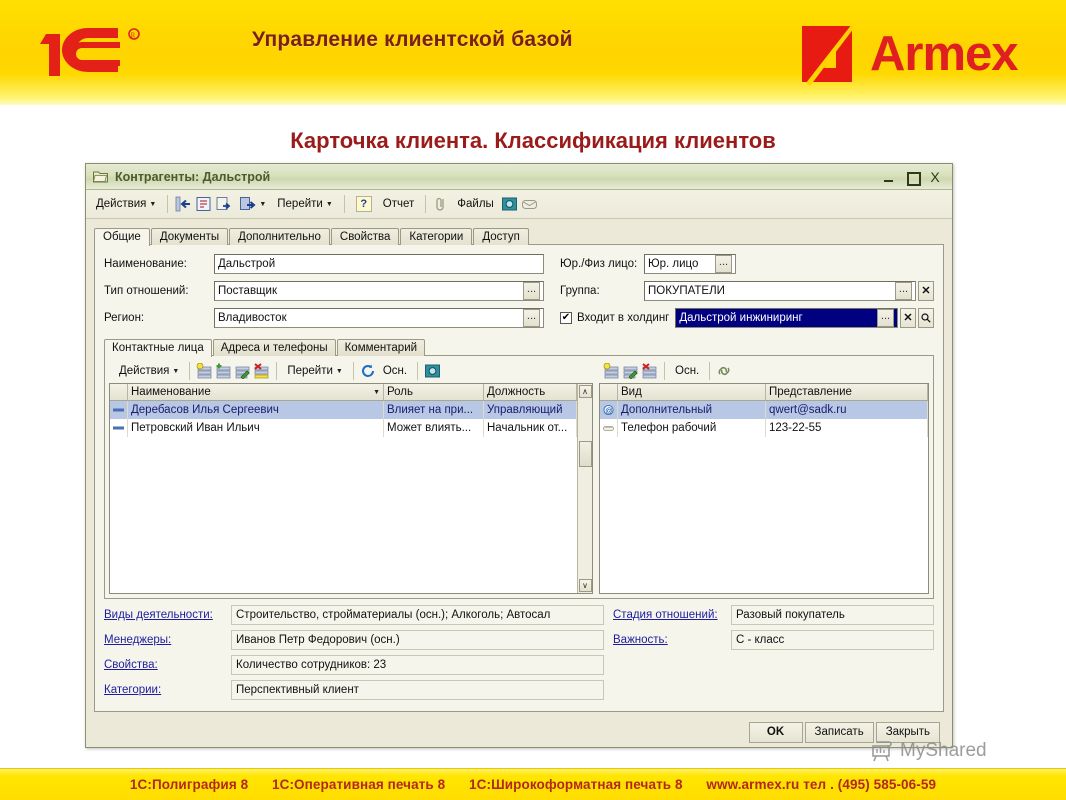 The width and height of the screenshot is (1066, 800). I want to click on minimize-button, so click(889, 177).